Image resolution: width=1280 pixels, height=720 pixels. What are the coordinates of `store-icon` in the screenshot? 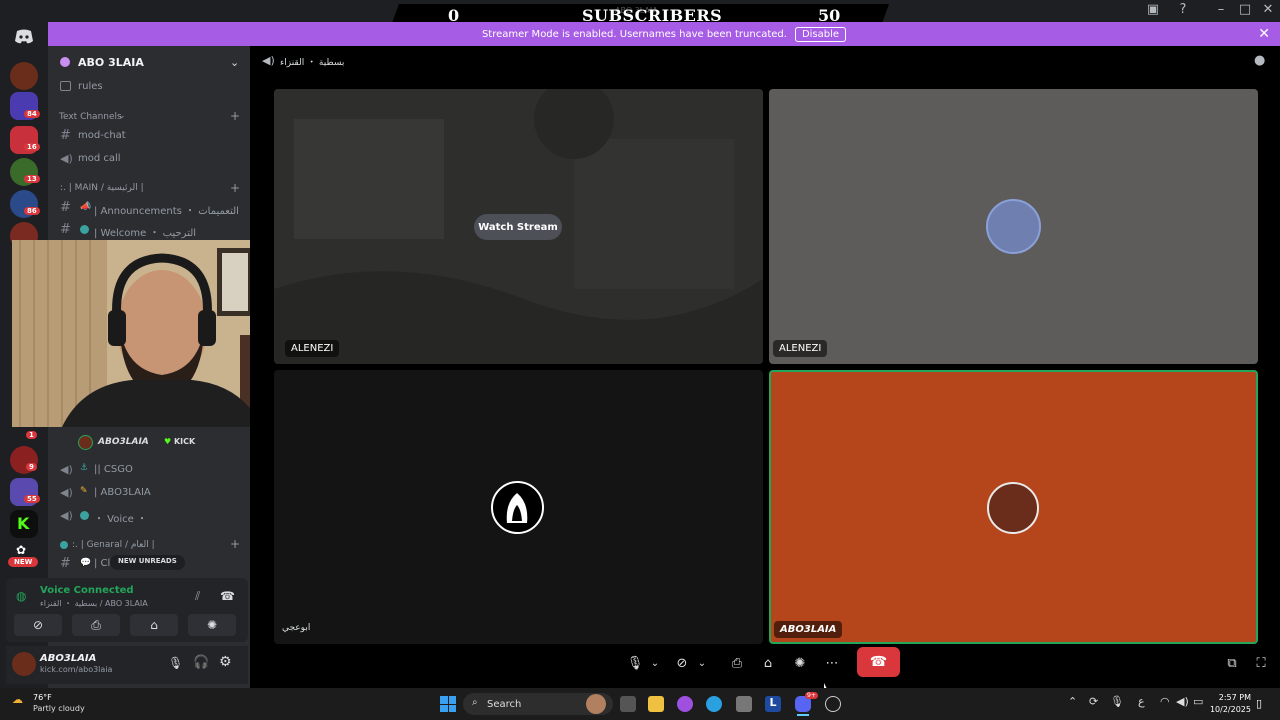 It's located at (744, 704).